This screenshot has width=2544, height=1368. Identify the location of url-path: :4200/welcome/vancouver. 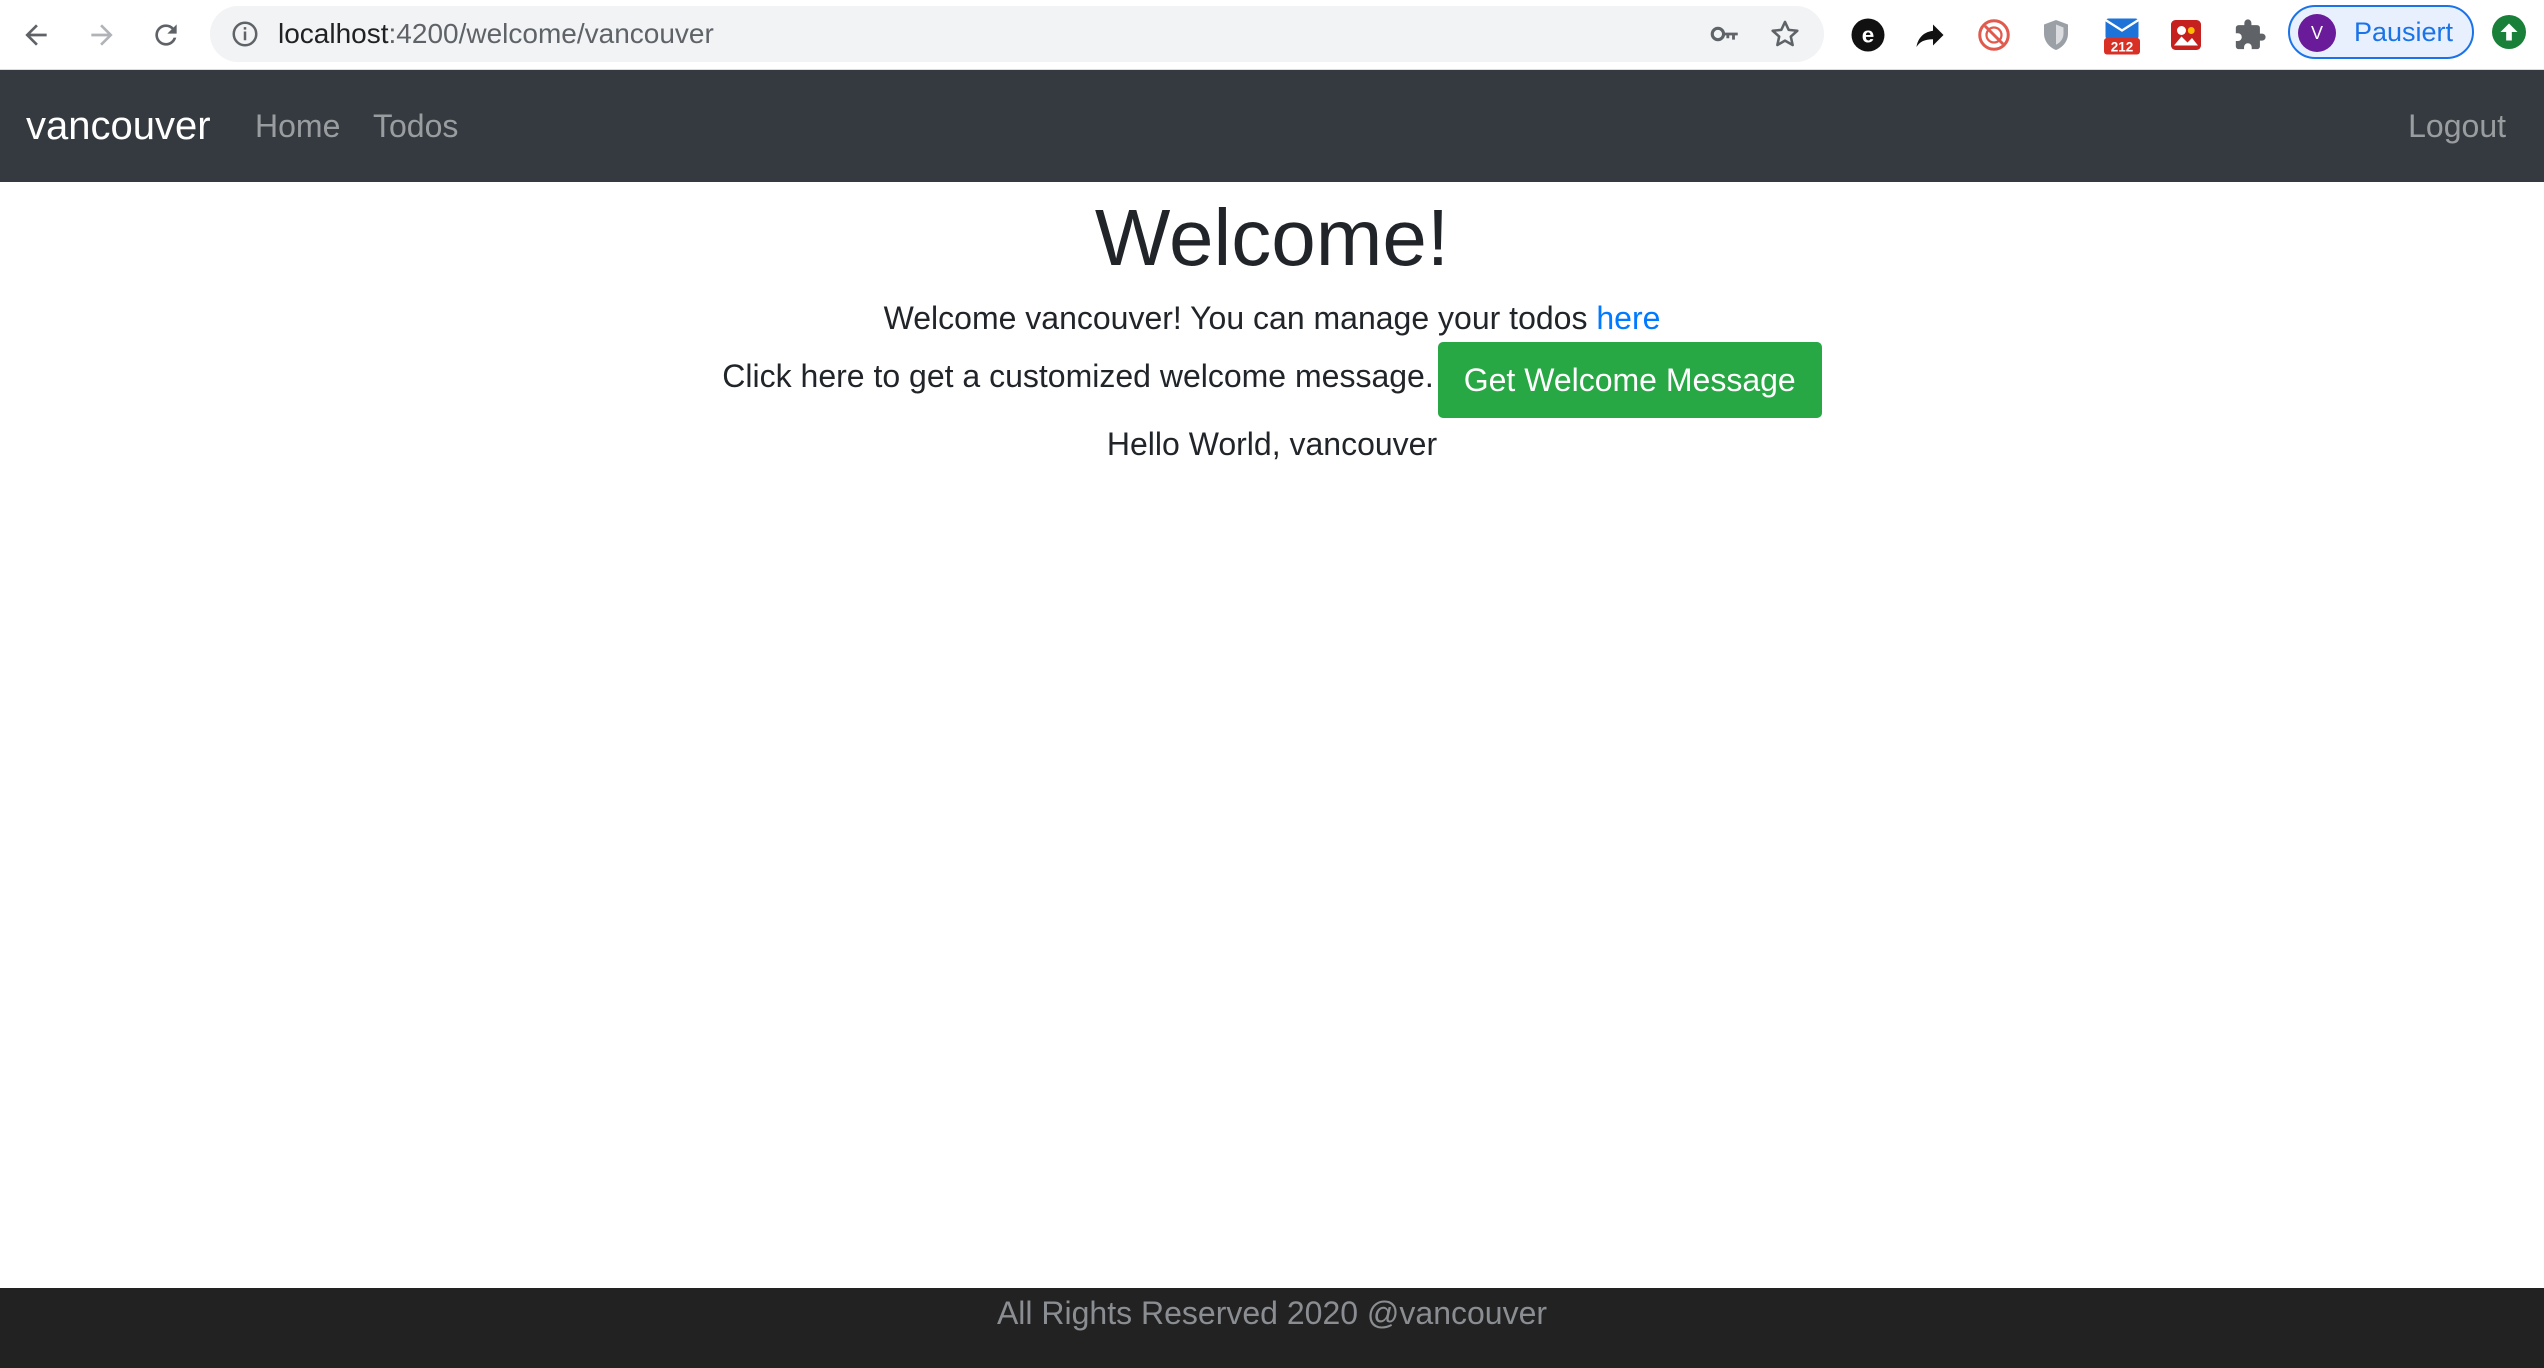
(551, 33).